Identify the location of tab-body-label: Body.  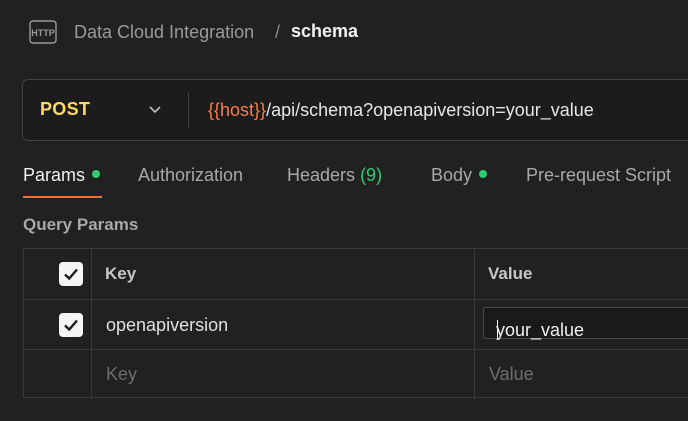
(452, 175).